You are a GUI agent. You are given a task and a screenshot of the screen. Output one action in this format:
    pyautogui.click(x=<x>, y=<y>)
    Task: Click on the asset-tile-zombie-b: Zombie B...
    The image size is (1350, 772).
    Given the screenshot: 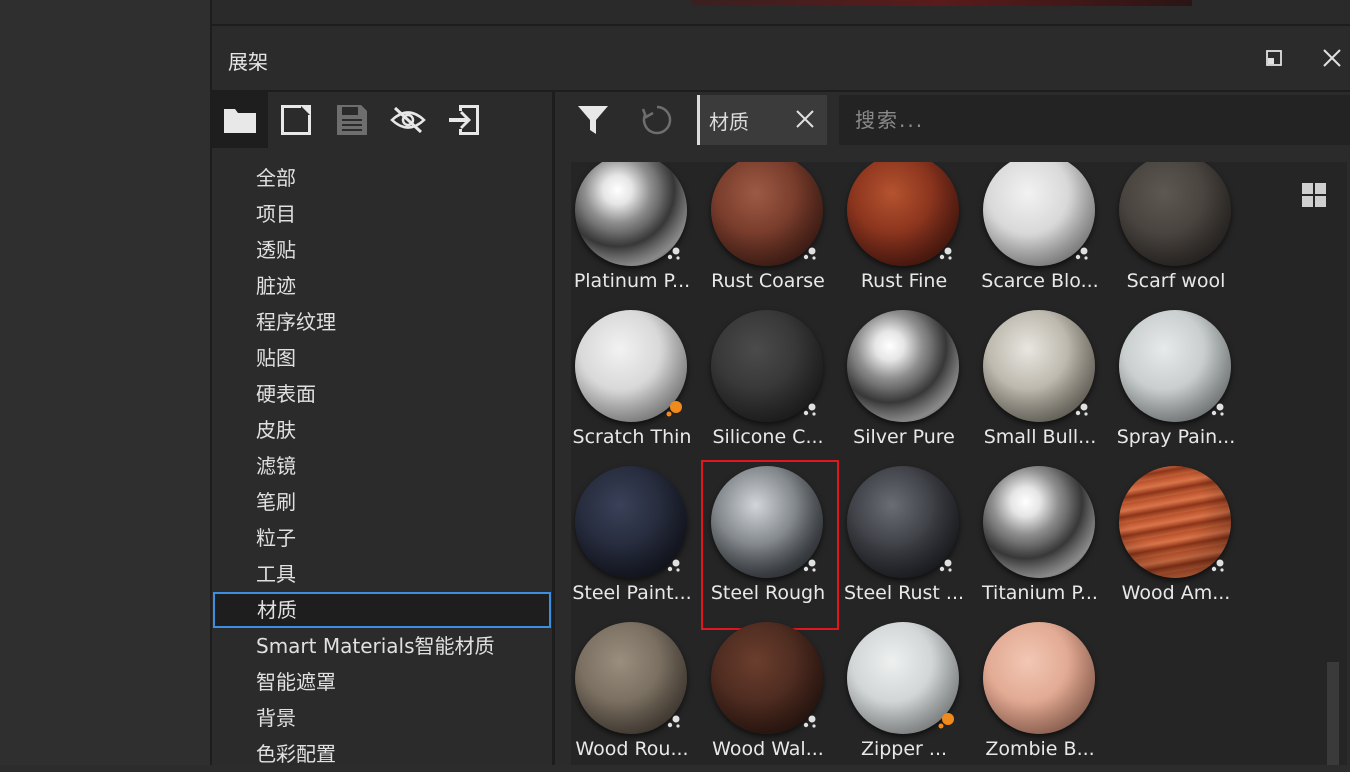 What is the action you would take?
    pyautogui.click(x=1040, y=692)
    